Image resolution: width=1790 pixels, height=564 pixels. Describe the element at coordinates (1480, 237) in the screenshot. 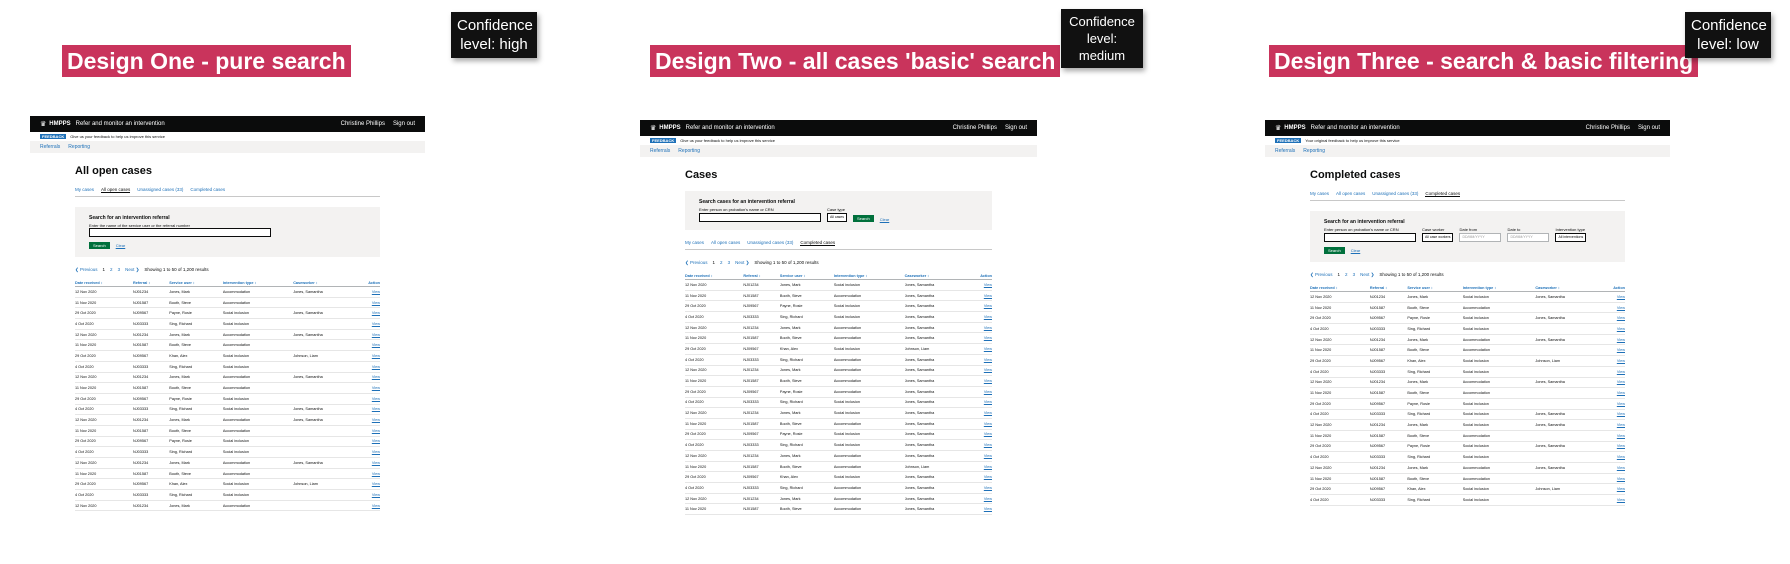

I see `date-from-input: DD/MM/YYYY` at that location.